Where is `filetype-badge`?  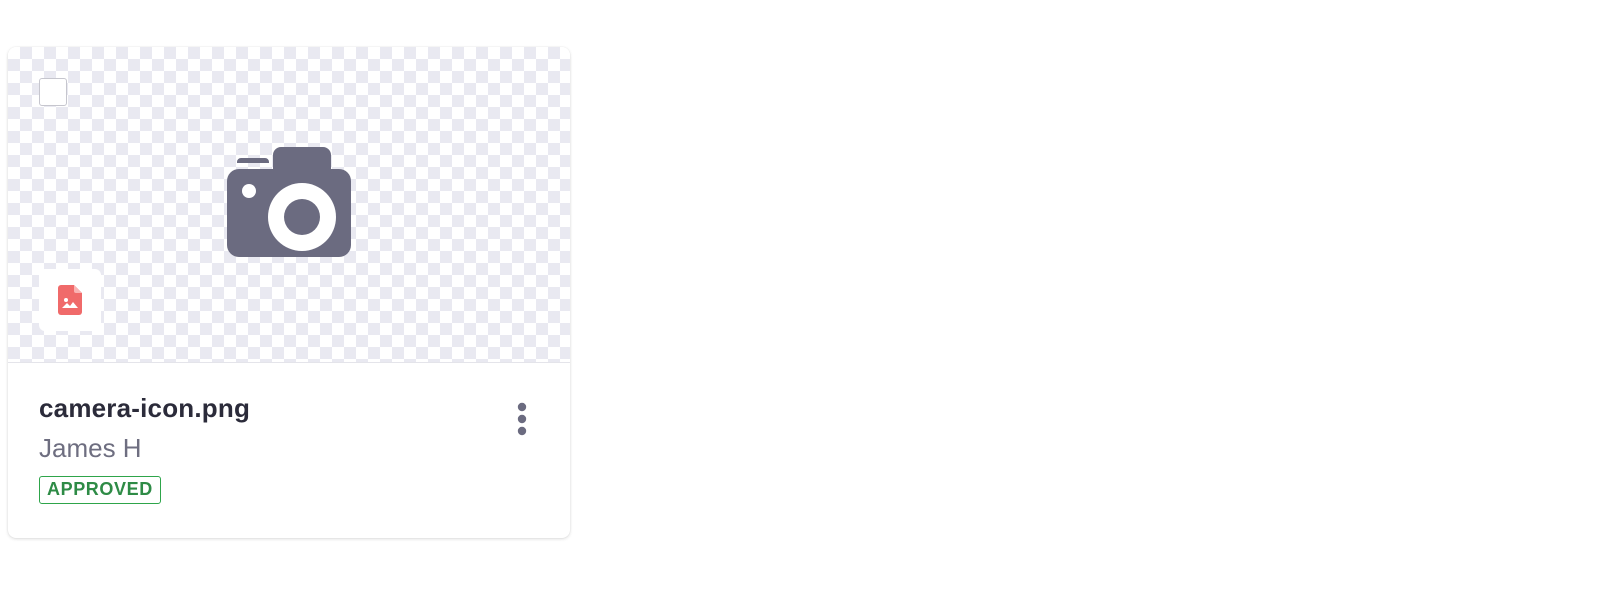
filetype-badge is located at coordinates (70, 300).